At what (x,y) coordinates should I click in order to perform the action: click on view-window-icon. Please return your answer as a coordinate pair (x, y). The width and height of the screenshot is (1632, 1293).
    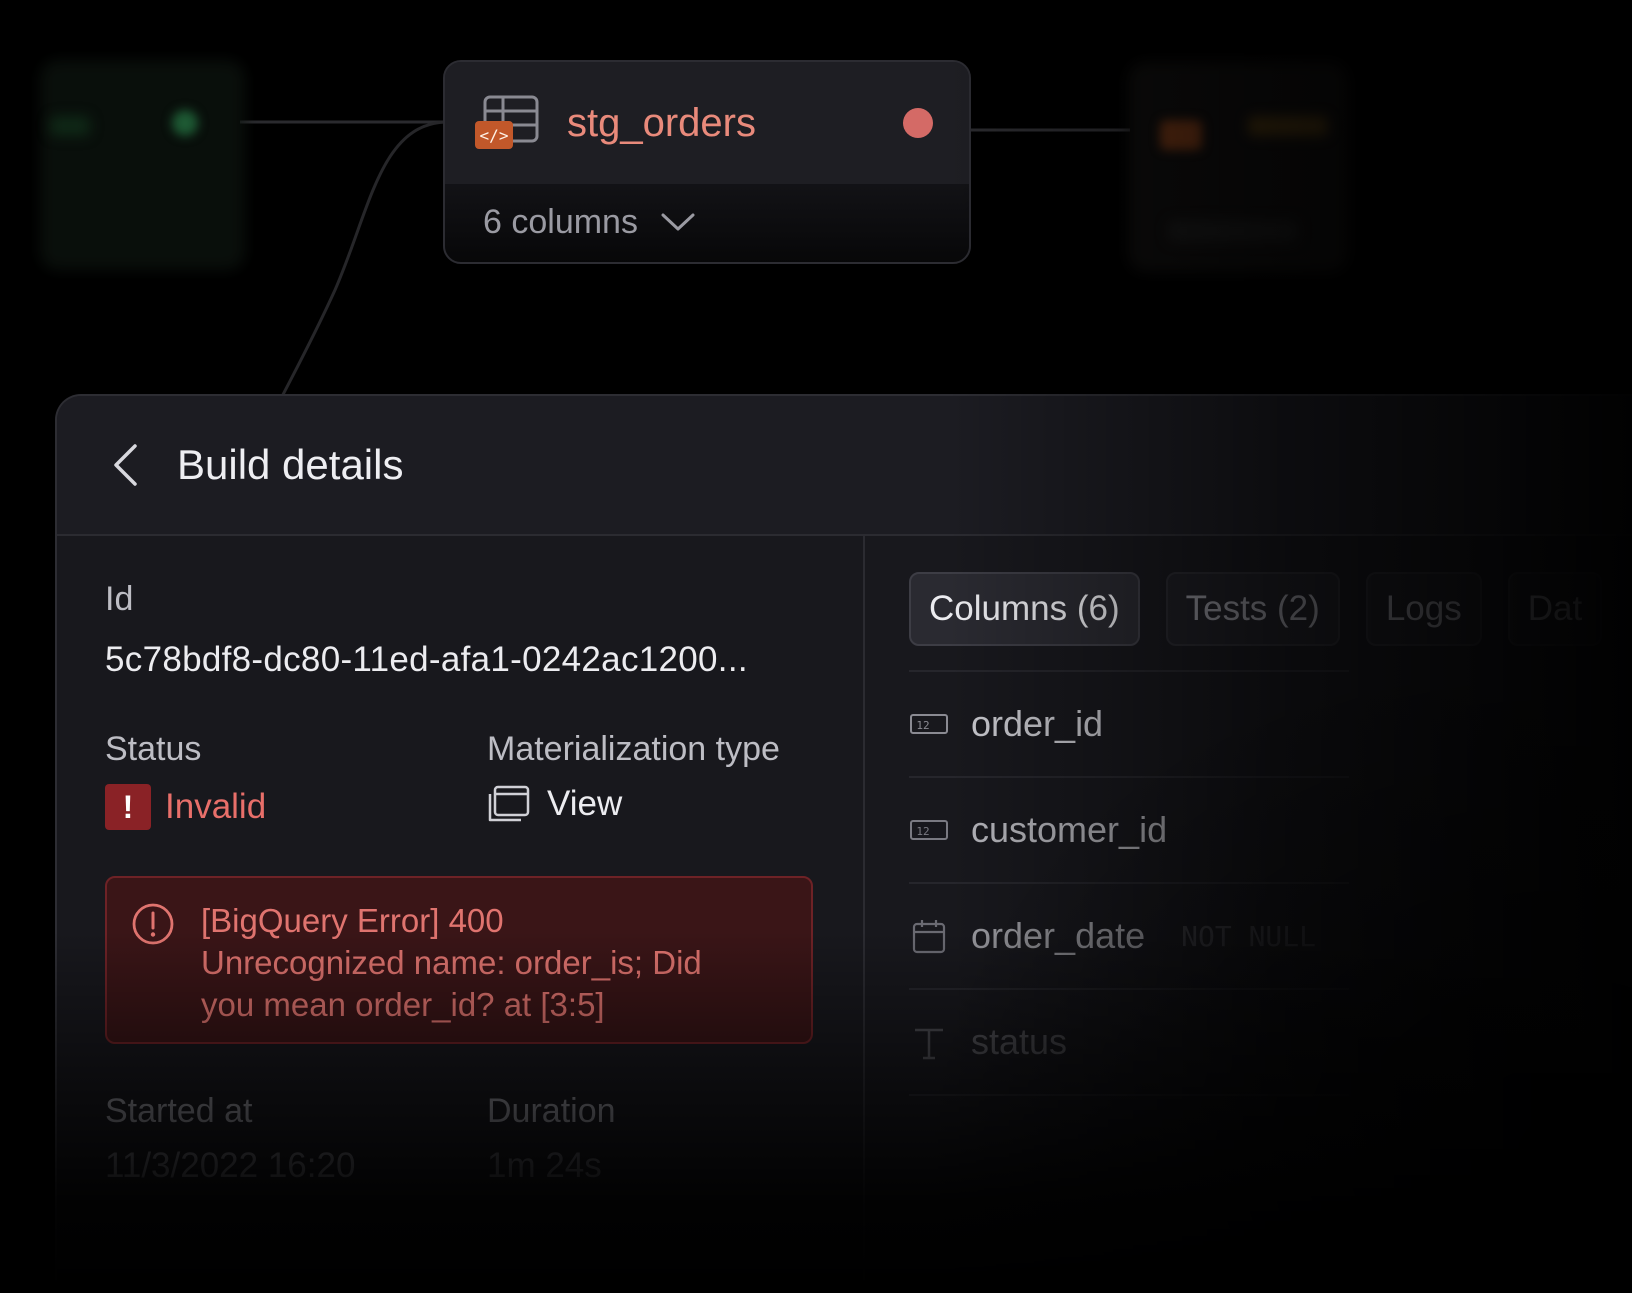
    Looking at the image, I should click on (509, 803).